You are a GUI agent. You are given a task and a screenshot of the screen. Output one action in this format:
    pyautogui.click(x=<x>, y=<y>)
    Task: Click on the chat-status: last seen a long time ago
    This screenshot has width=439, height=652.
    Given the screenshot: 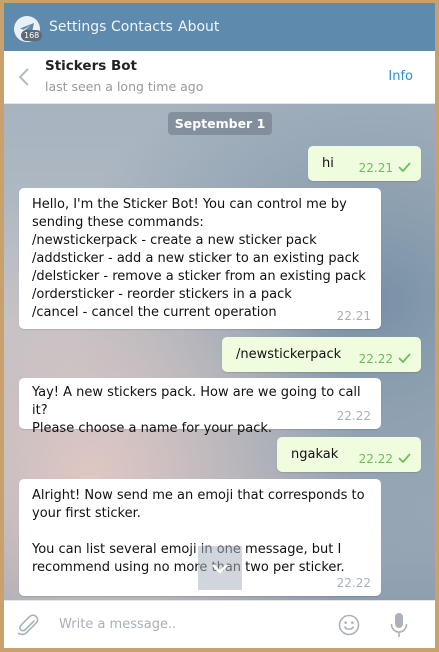 What is the action you would take?
    pyautogui.click(x=124, y=86)
    